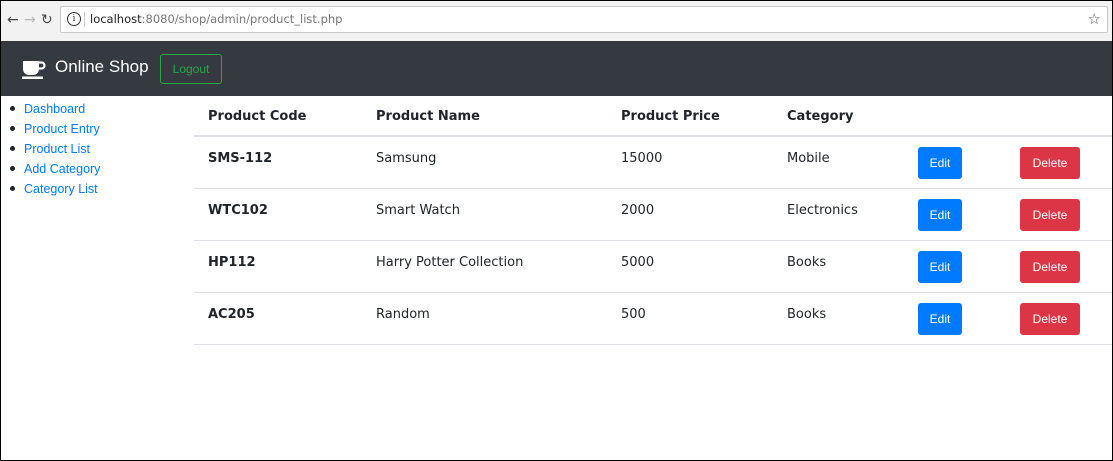  Describe the element at coordinates (238, 210) in the screenshot. I see `product-code: WTC102` at that location.